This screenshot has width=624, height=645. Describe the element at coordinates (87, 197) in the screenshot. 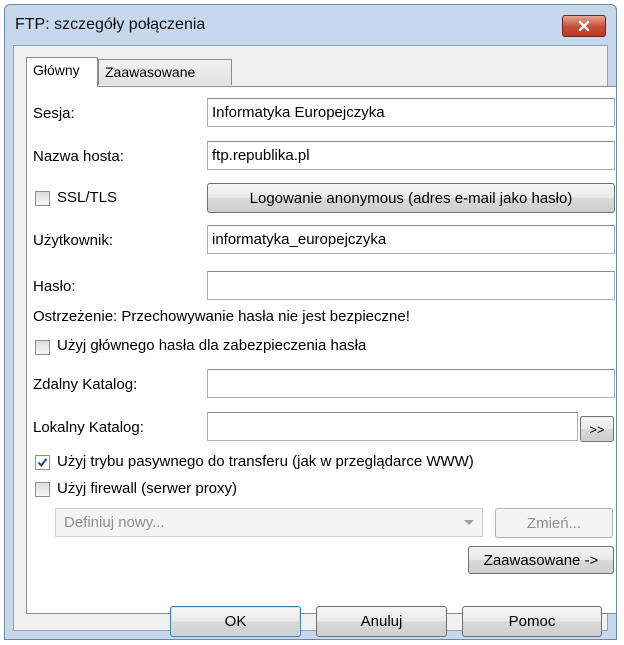

I see `ssl-label: SSL/TLS` at that location.